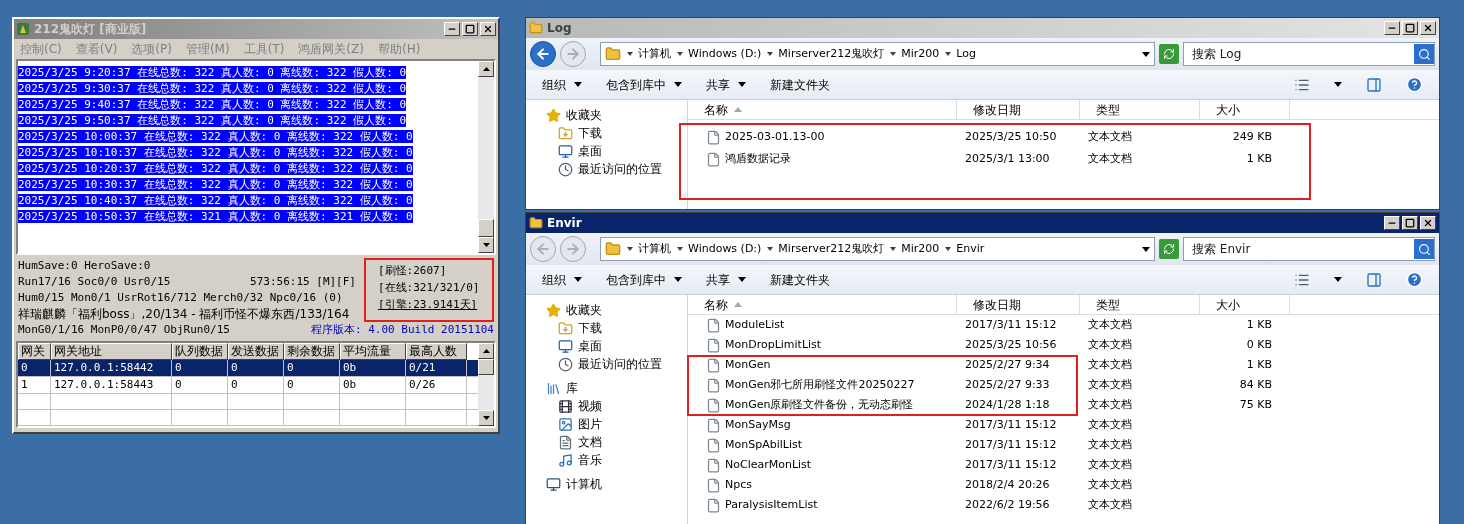 This screenshot has width=1464, height=524. What do you see at coordinates (111, 351) in the screenshot?
I see `column-header: 网关地址` at bounding box center [111, 351].